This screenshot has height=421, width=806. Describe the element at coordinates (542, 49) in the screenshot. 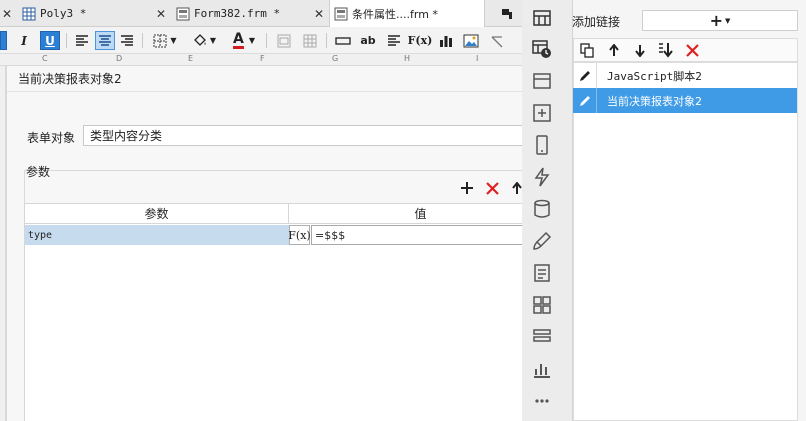

I see `condition-attributes-icon` at that location.